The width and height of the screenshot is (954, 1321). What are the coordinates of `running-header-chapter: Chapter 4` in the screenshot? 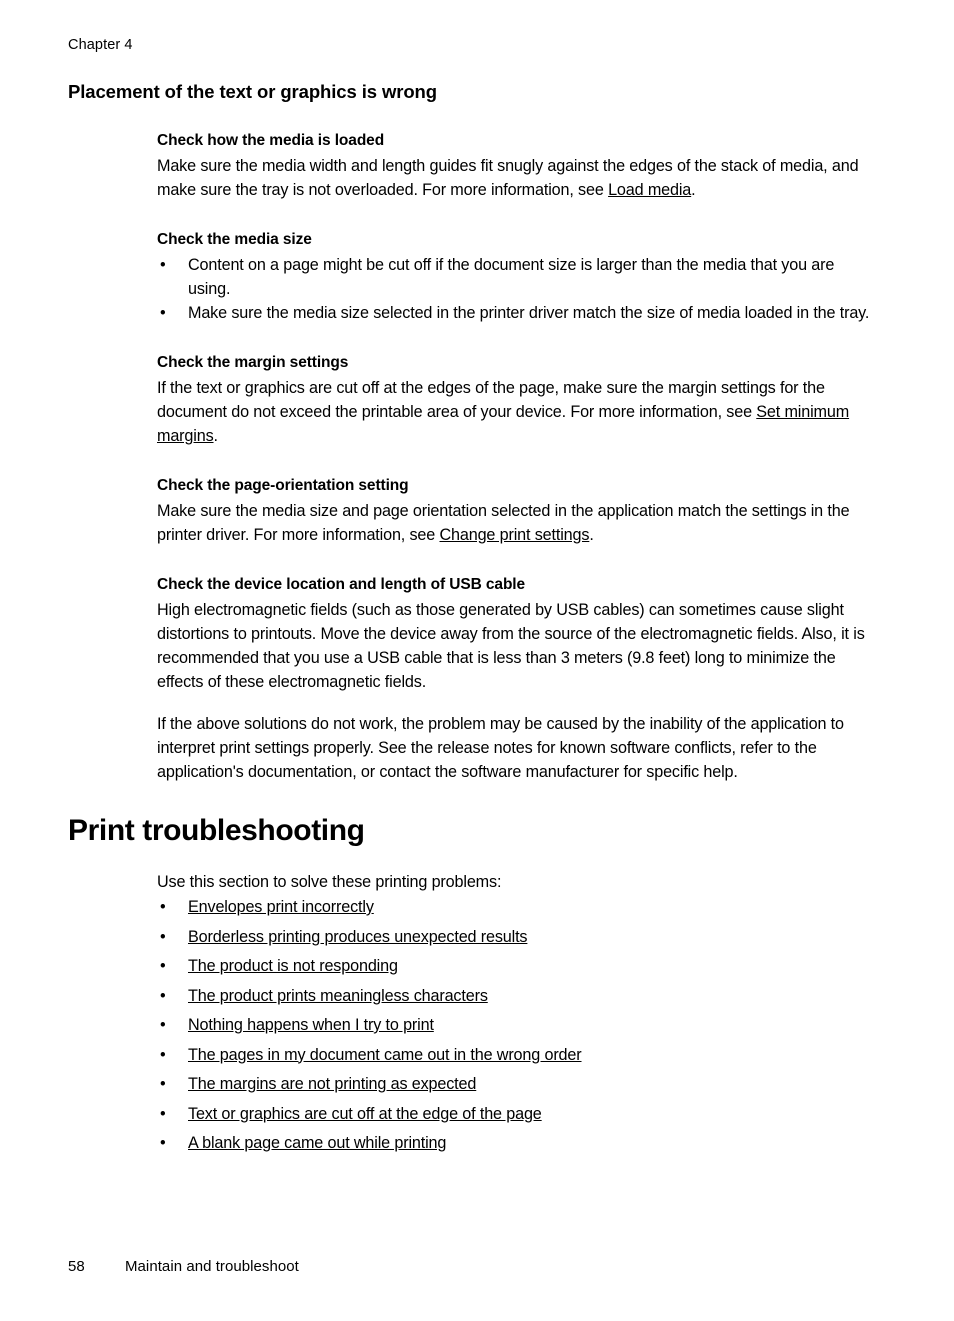 It's located at (100, 45).